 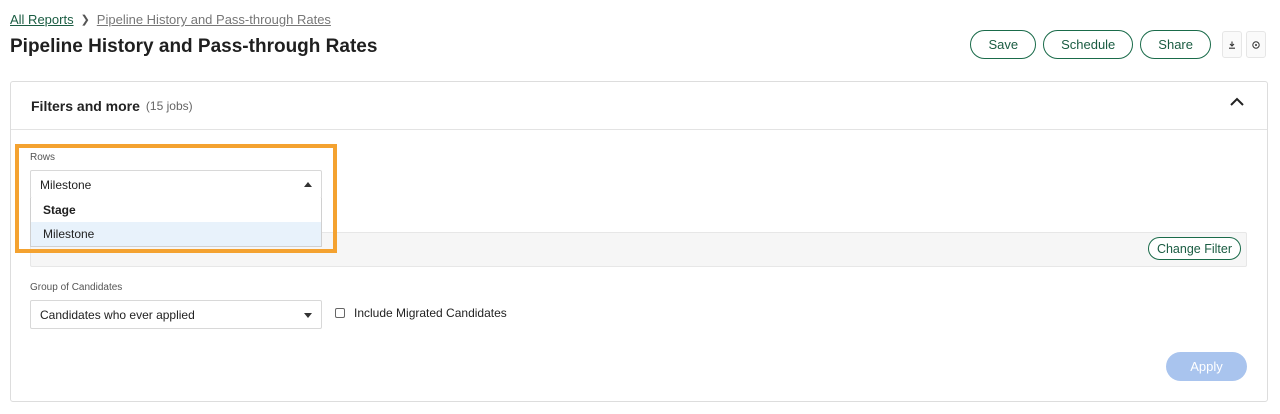 I want to click on chevron-right-icon: ❯, so click(x=85, y=20).